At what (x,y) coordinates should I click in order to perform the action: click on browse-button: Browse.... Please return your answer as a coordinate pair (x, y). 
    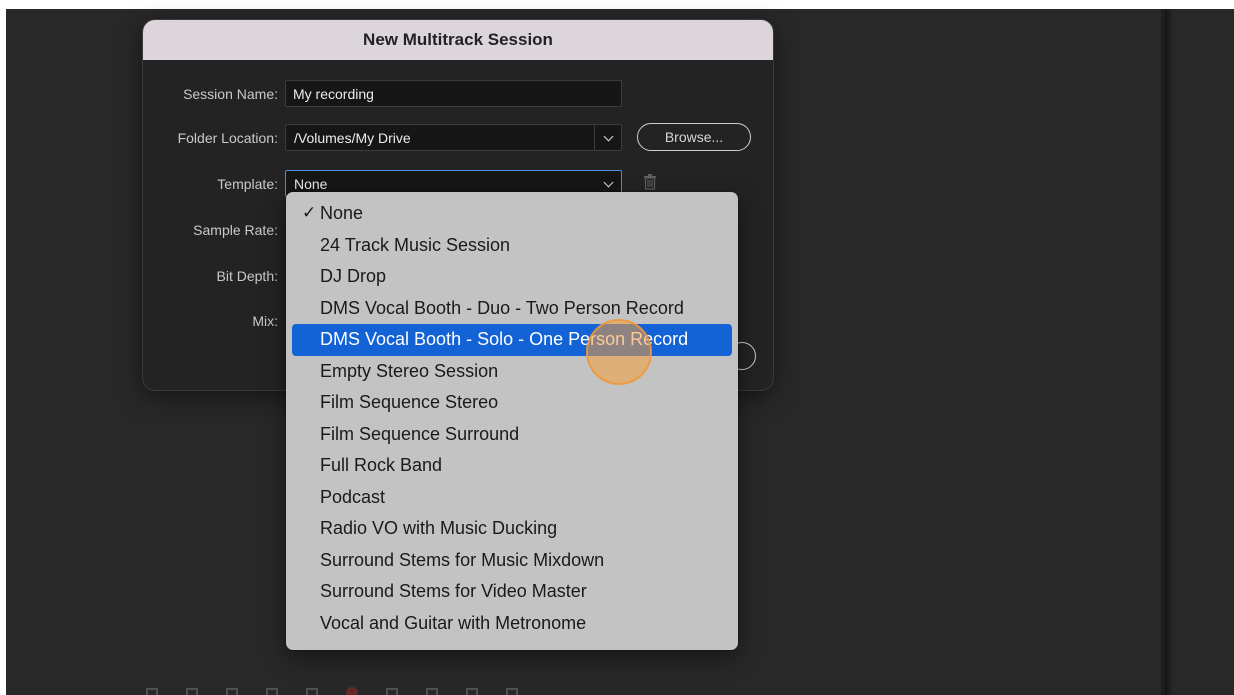
    Looking at the image, I should click on (694, 137).